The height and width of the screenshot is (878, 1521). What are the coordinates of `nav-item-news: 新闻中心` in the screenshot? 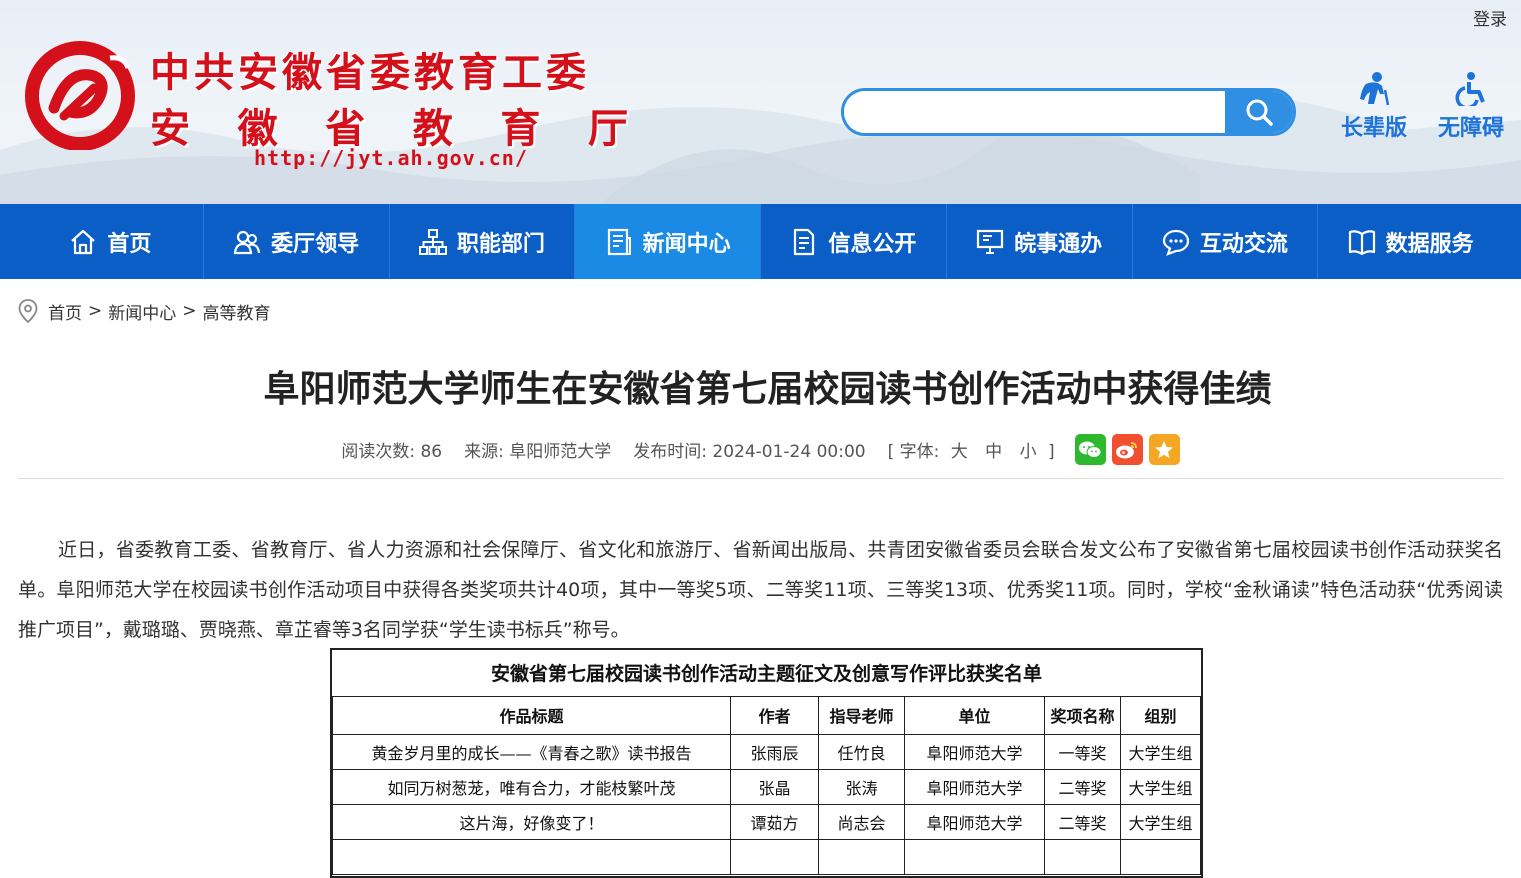 It's located at (668, 241).